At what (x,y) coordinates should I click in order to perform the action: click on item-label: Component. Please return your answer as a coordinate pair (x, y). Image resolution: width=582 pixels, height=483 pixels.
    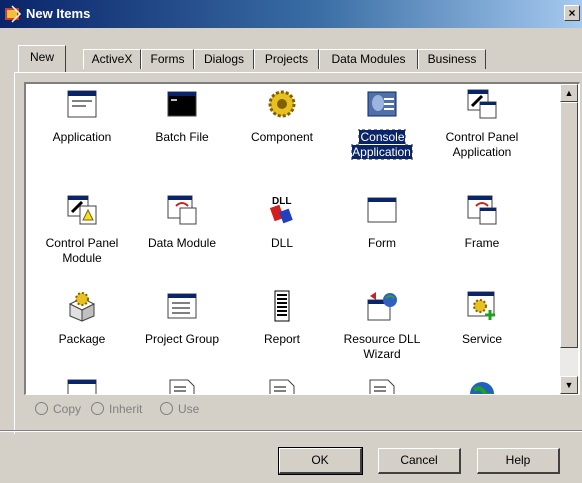
    Looking at the image, I should click on (282, 137).